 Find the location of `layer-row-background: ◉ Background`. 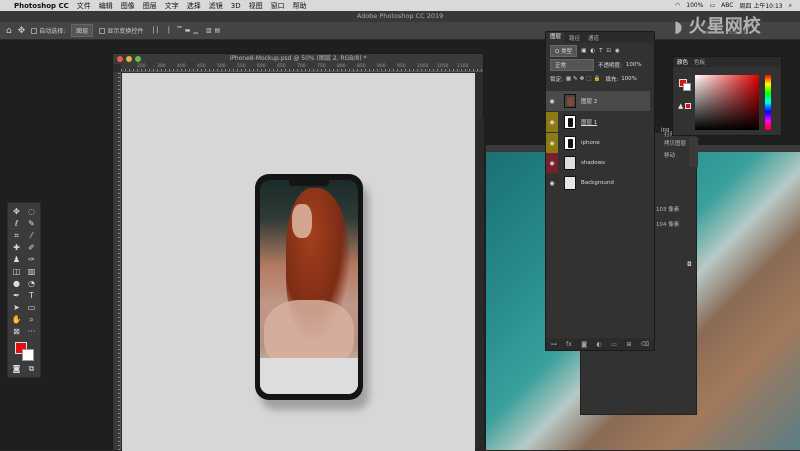

layer-row-background: ◉ Background is located at coordinates (598, 183).